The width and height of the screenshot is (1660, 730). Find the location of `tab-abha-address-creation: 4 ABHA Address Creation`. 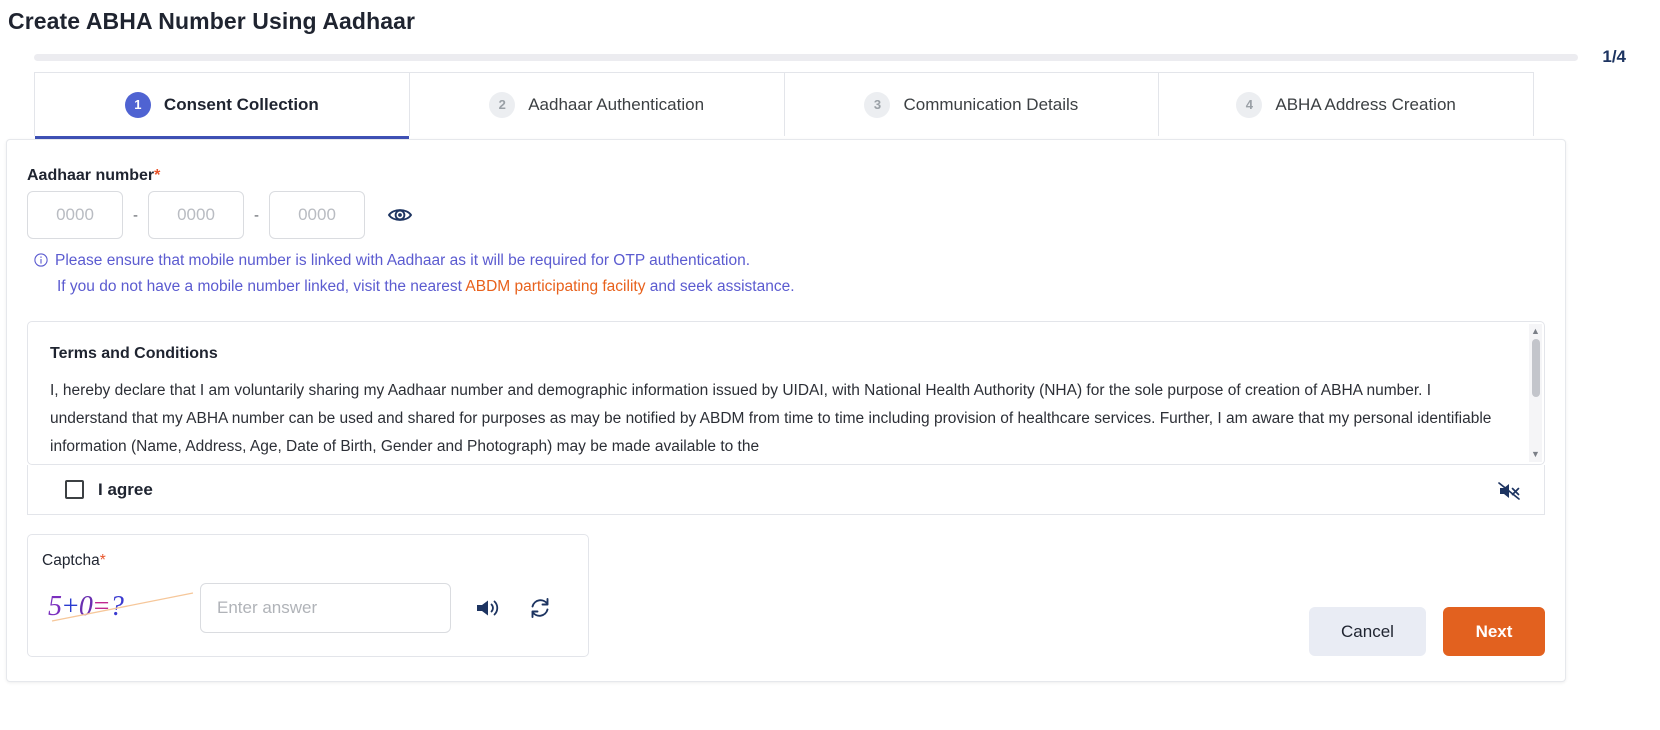

tab-abha-address-creation: 4 ABHA Address Creation is located at coordinates (1346, 104).